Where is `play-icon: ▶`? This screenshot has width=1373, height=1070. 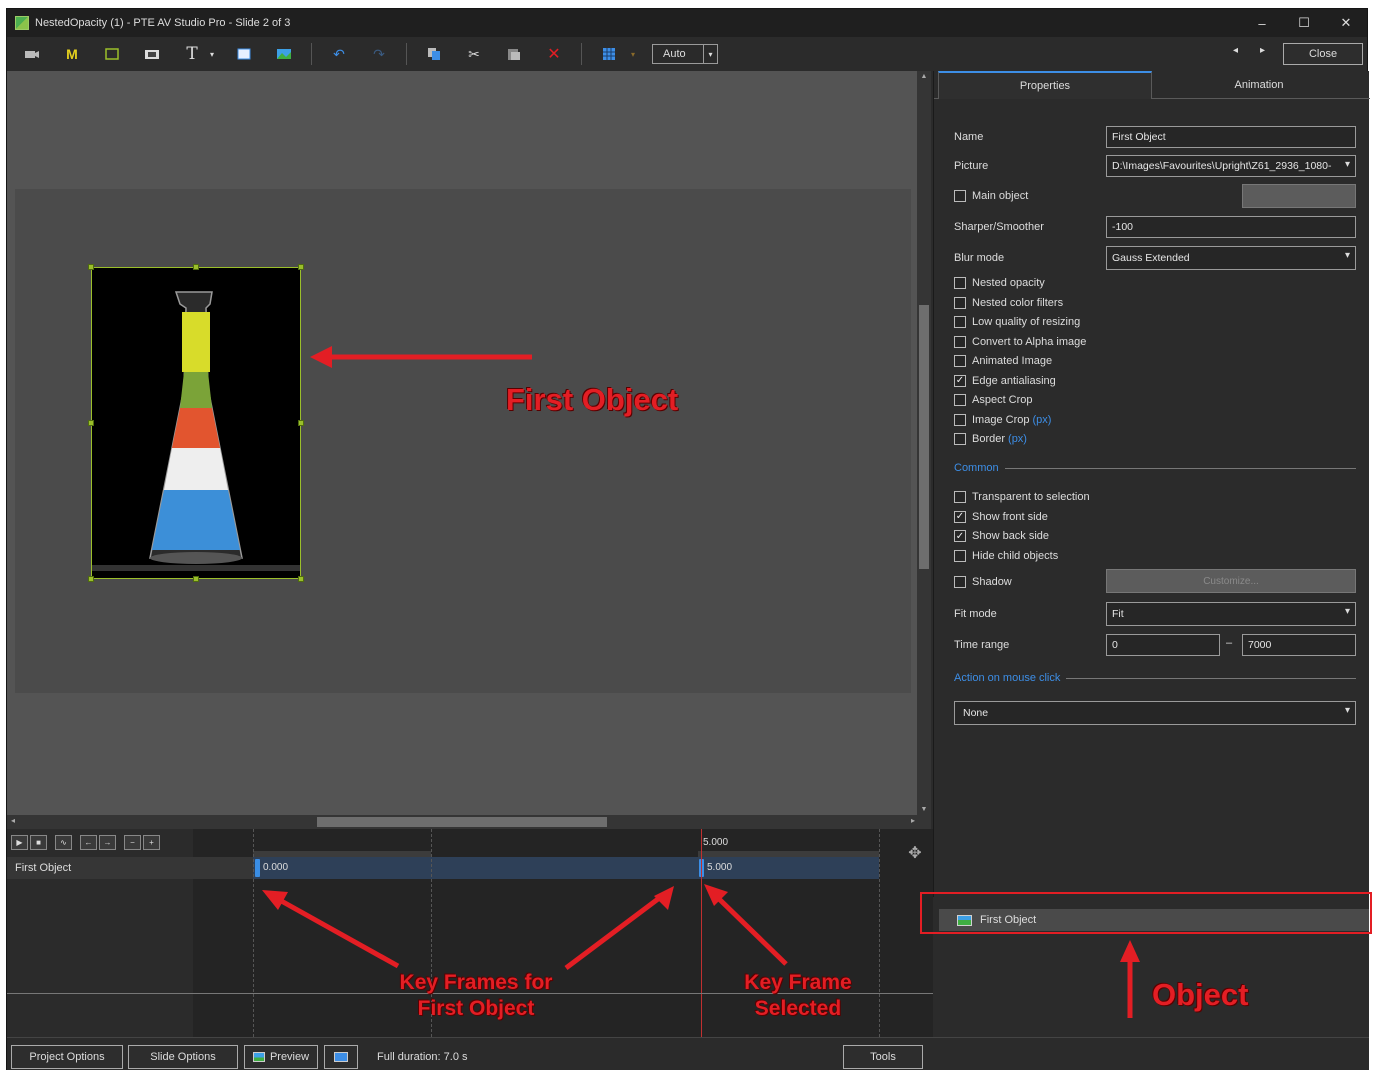 play-icon: ▶ is located at coordinates (19, 842).